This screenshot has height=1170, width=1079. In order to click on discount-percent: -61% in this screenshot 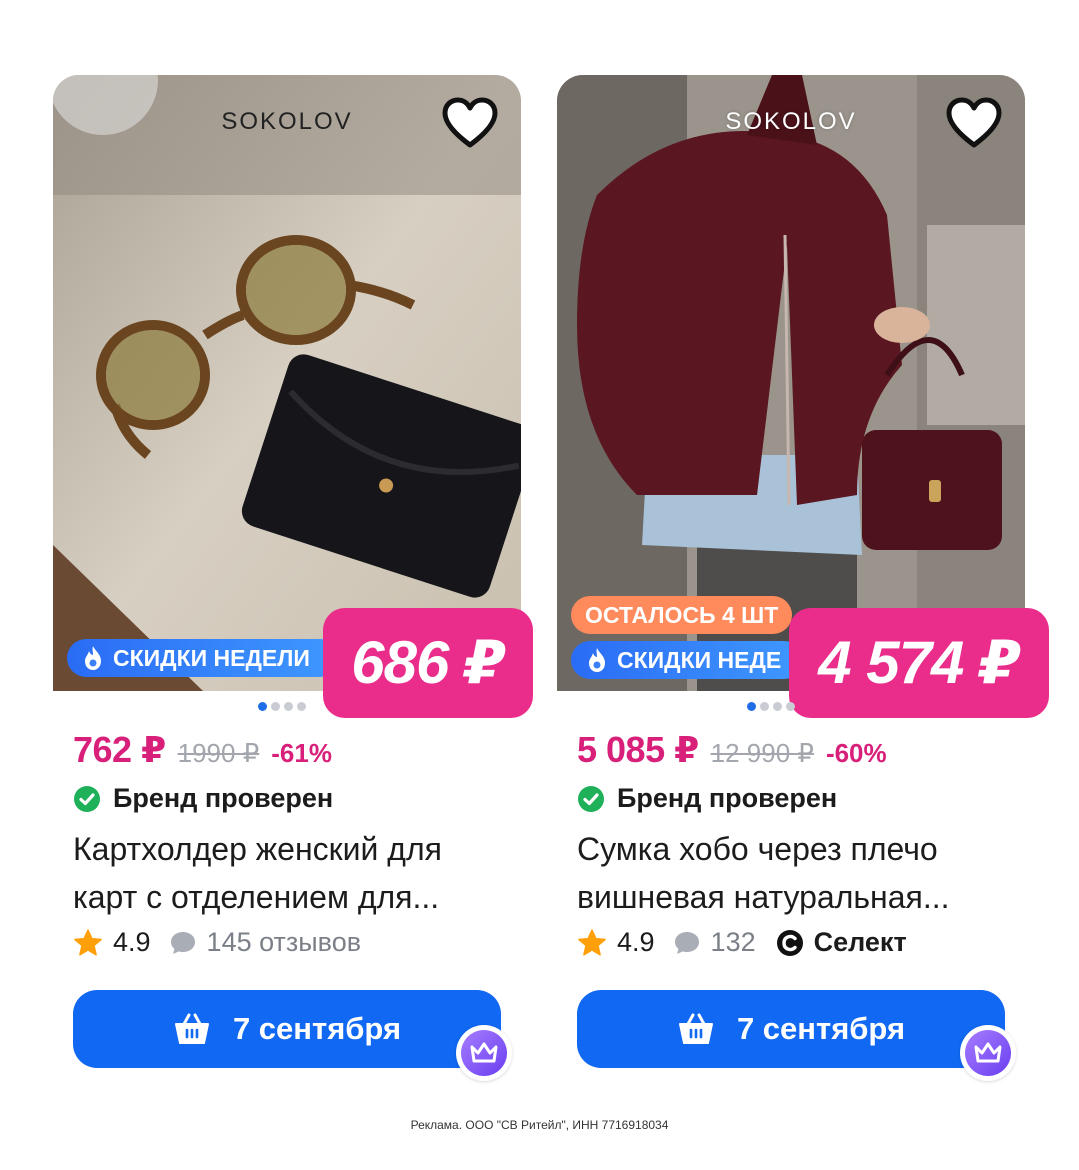, I will do `click(301, 753)`.